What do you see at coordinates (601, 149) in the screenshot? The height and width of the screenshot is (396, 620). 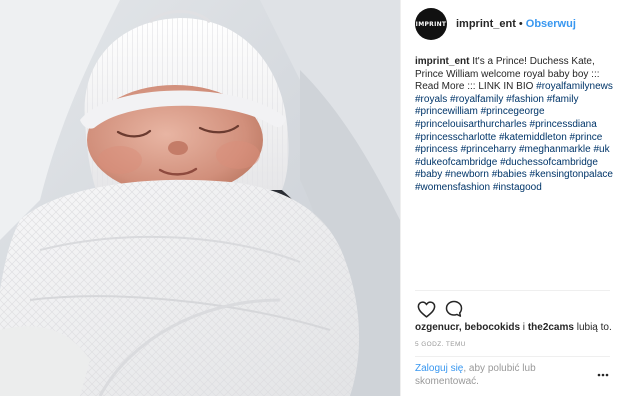 I see `hashtag-link: #uk` at bounding box center [601, 149].